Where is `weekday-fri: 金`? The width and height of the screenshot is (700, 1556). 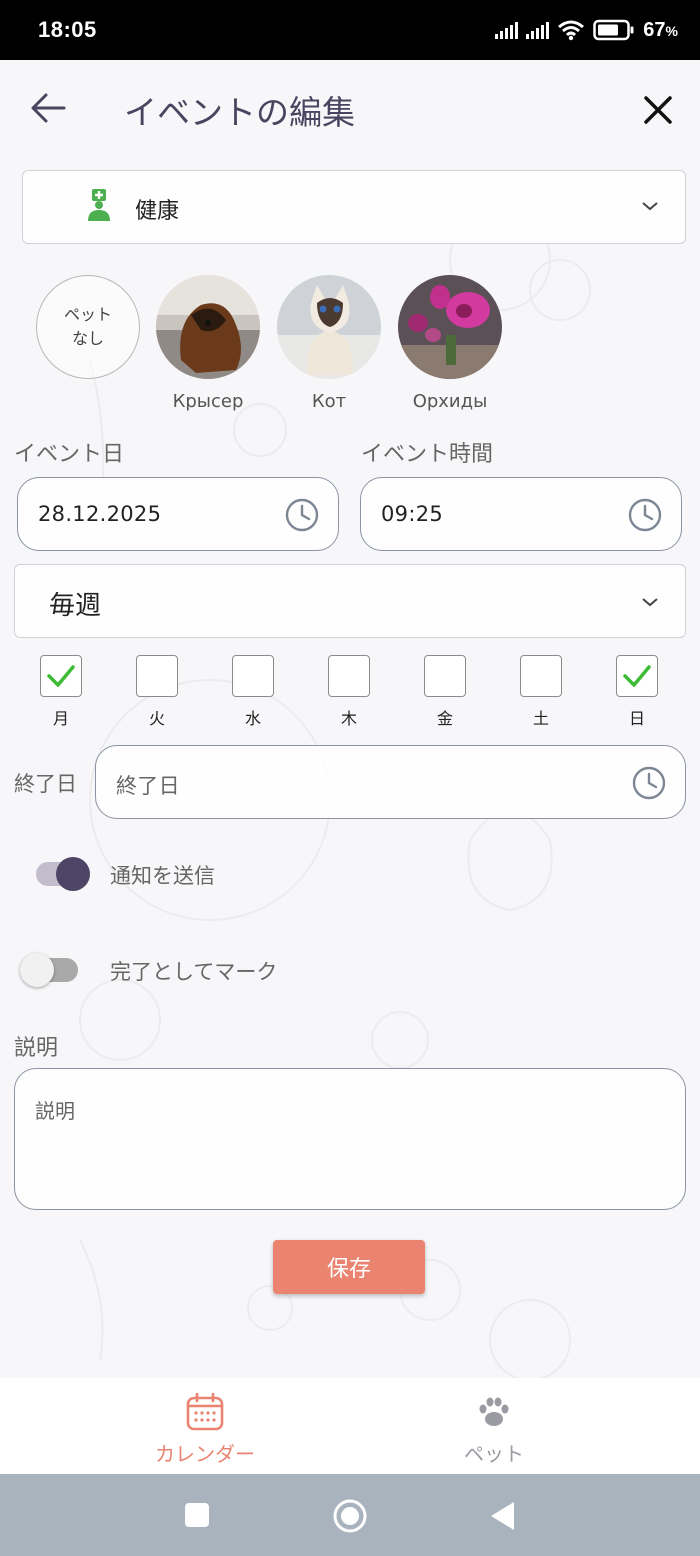 weekday-fri: 金 is located at coordinates (445, 691).